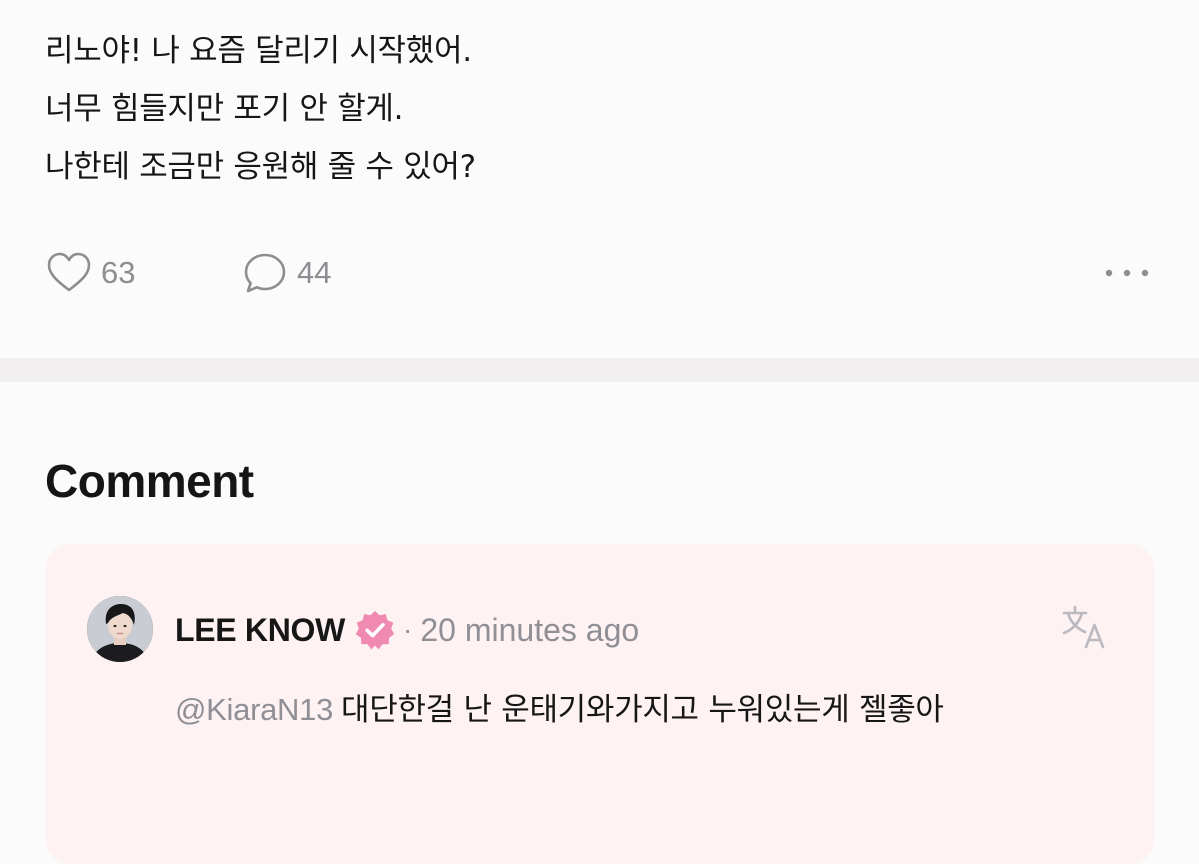 This screenshot has height=864, width=1199. Describe the element at coordinates (118, 272) in the screenshot. I see `like-count: 63` at that location.